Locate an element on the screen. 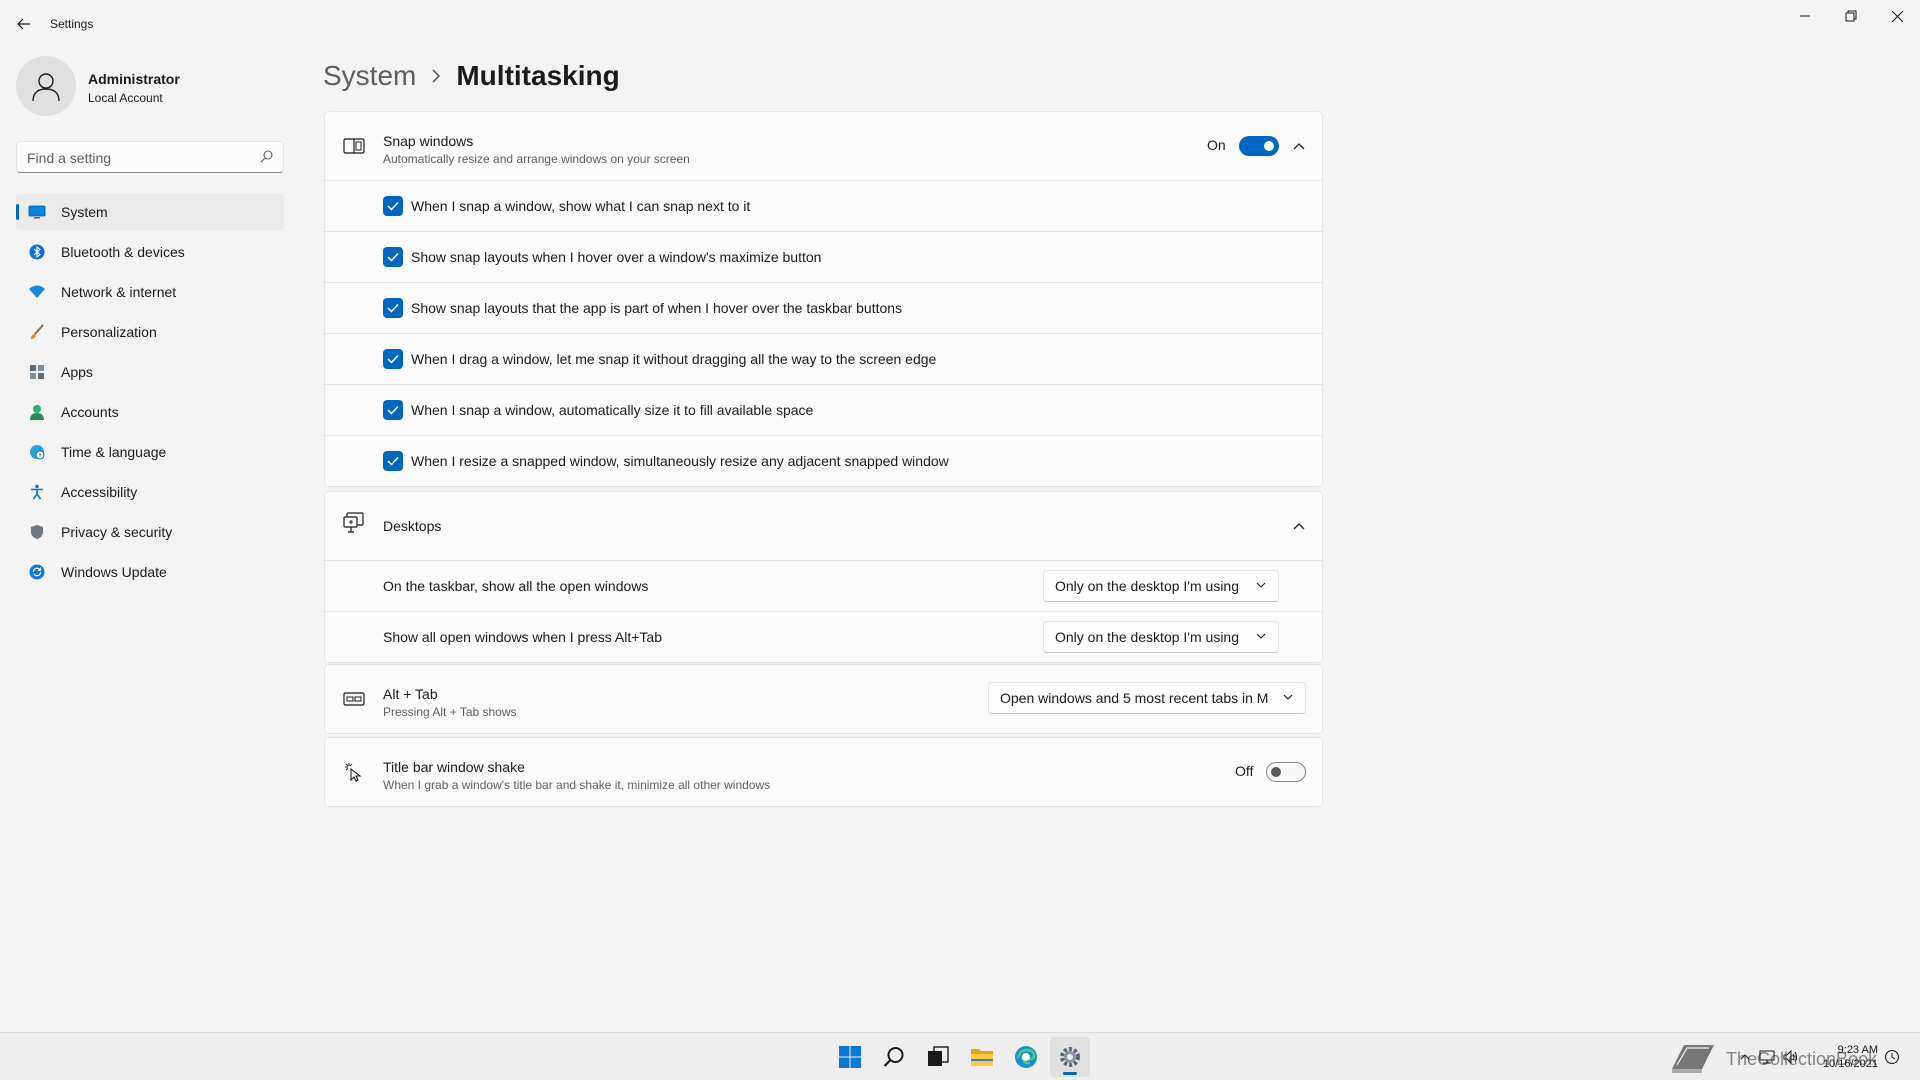  desktops-collapse-button is located at coordinates (1299, 526).